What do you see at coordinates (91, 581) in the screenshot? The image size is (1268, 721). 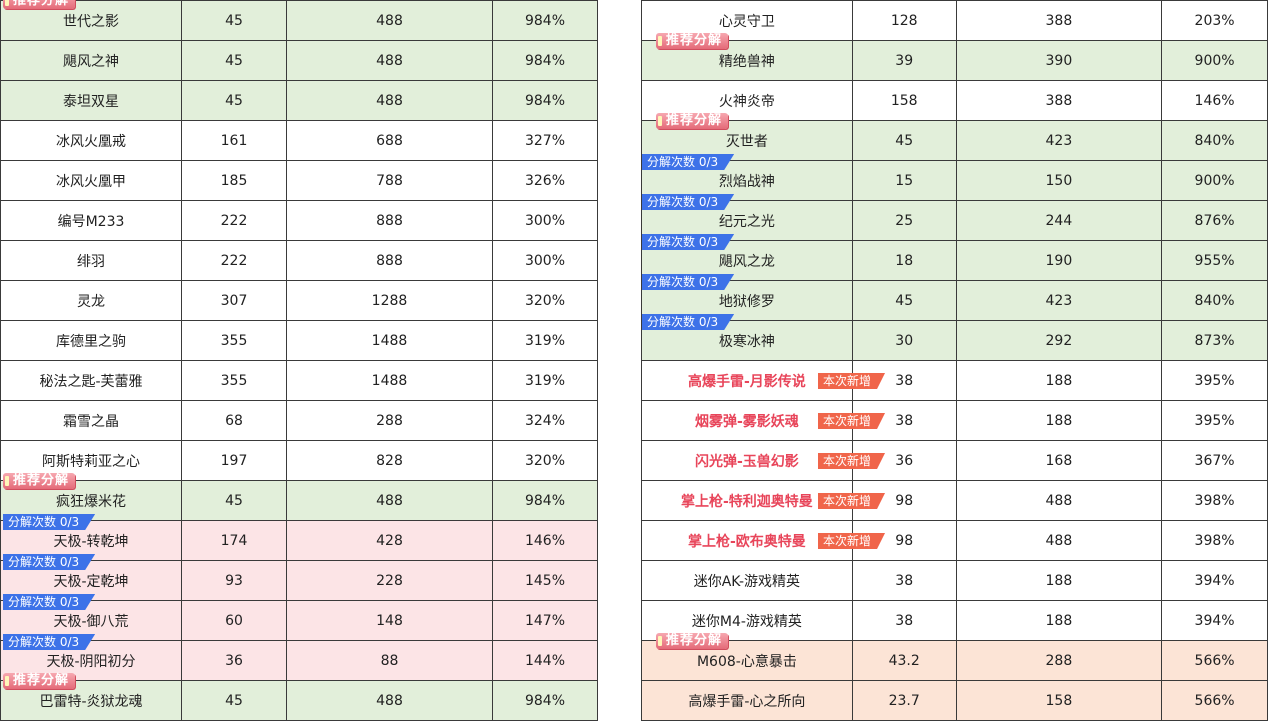 I see `item-name: 天极-定乾坤` at bounding box center [91, 581].